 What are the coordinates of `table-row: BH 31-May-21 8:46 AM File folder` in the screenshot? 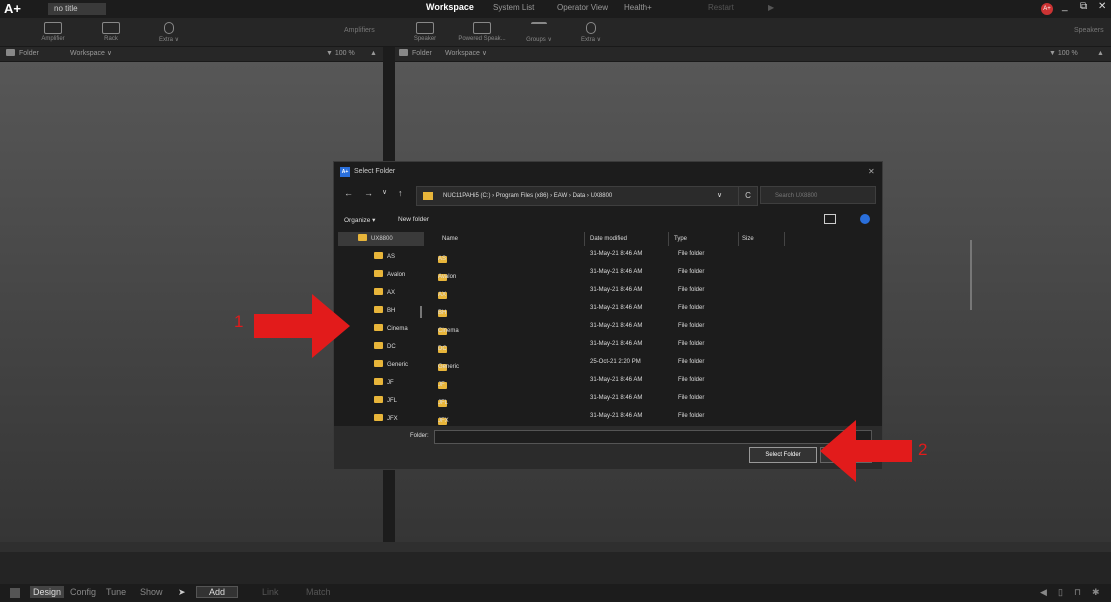 It's located at (648, 309).